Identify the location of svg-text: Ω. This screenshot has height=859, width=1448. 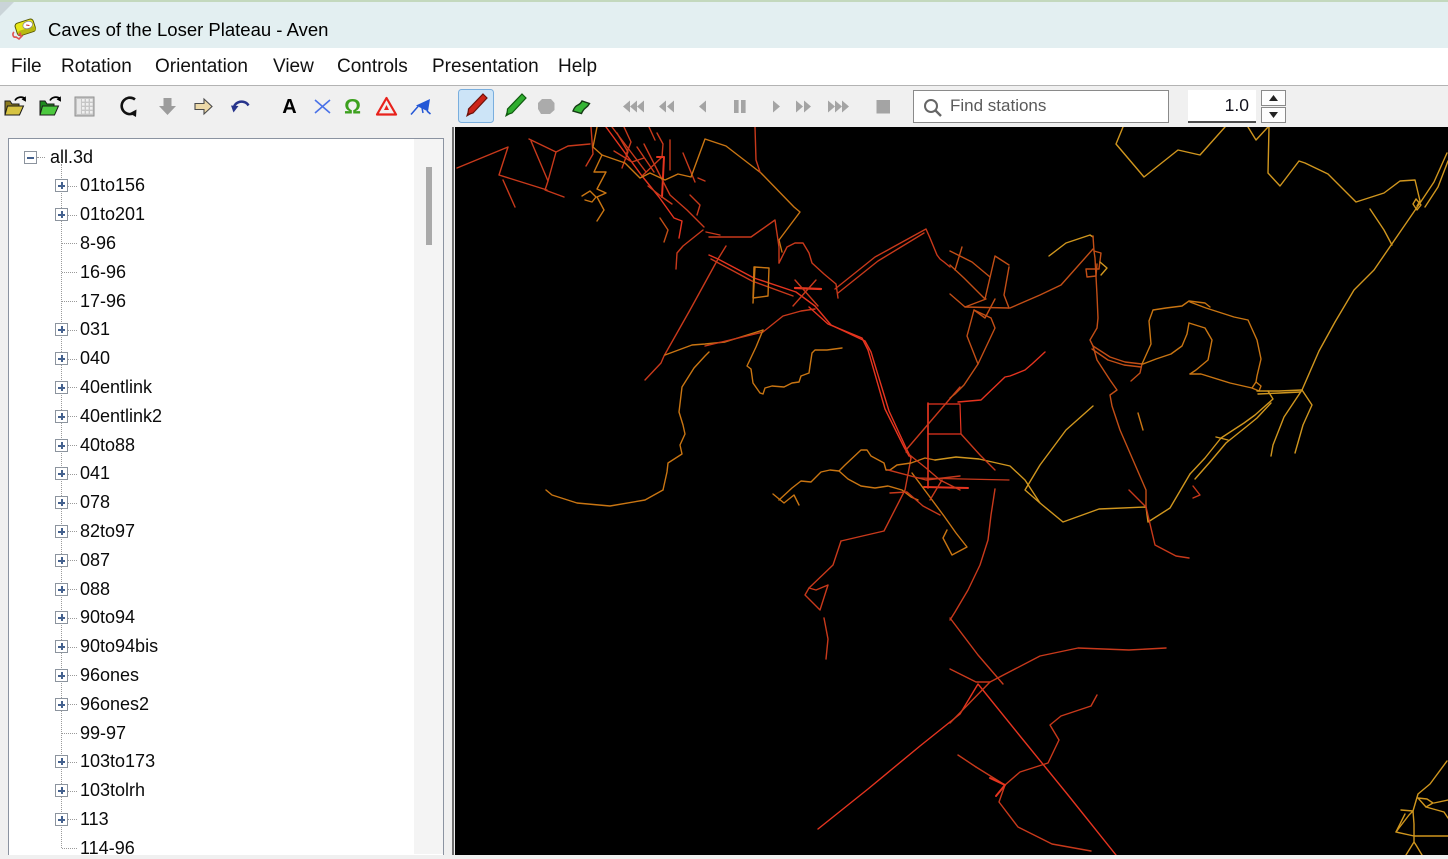
(352, 107).